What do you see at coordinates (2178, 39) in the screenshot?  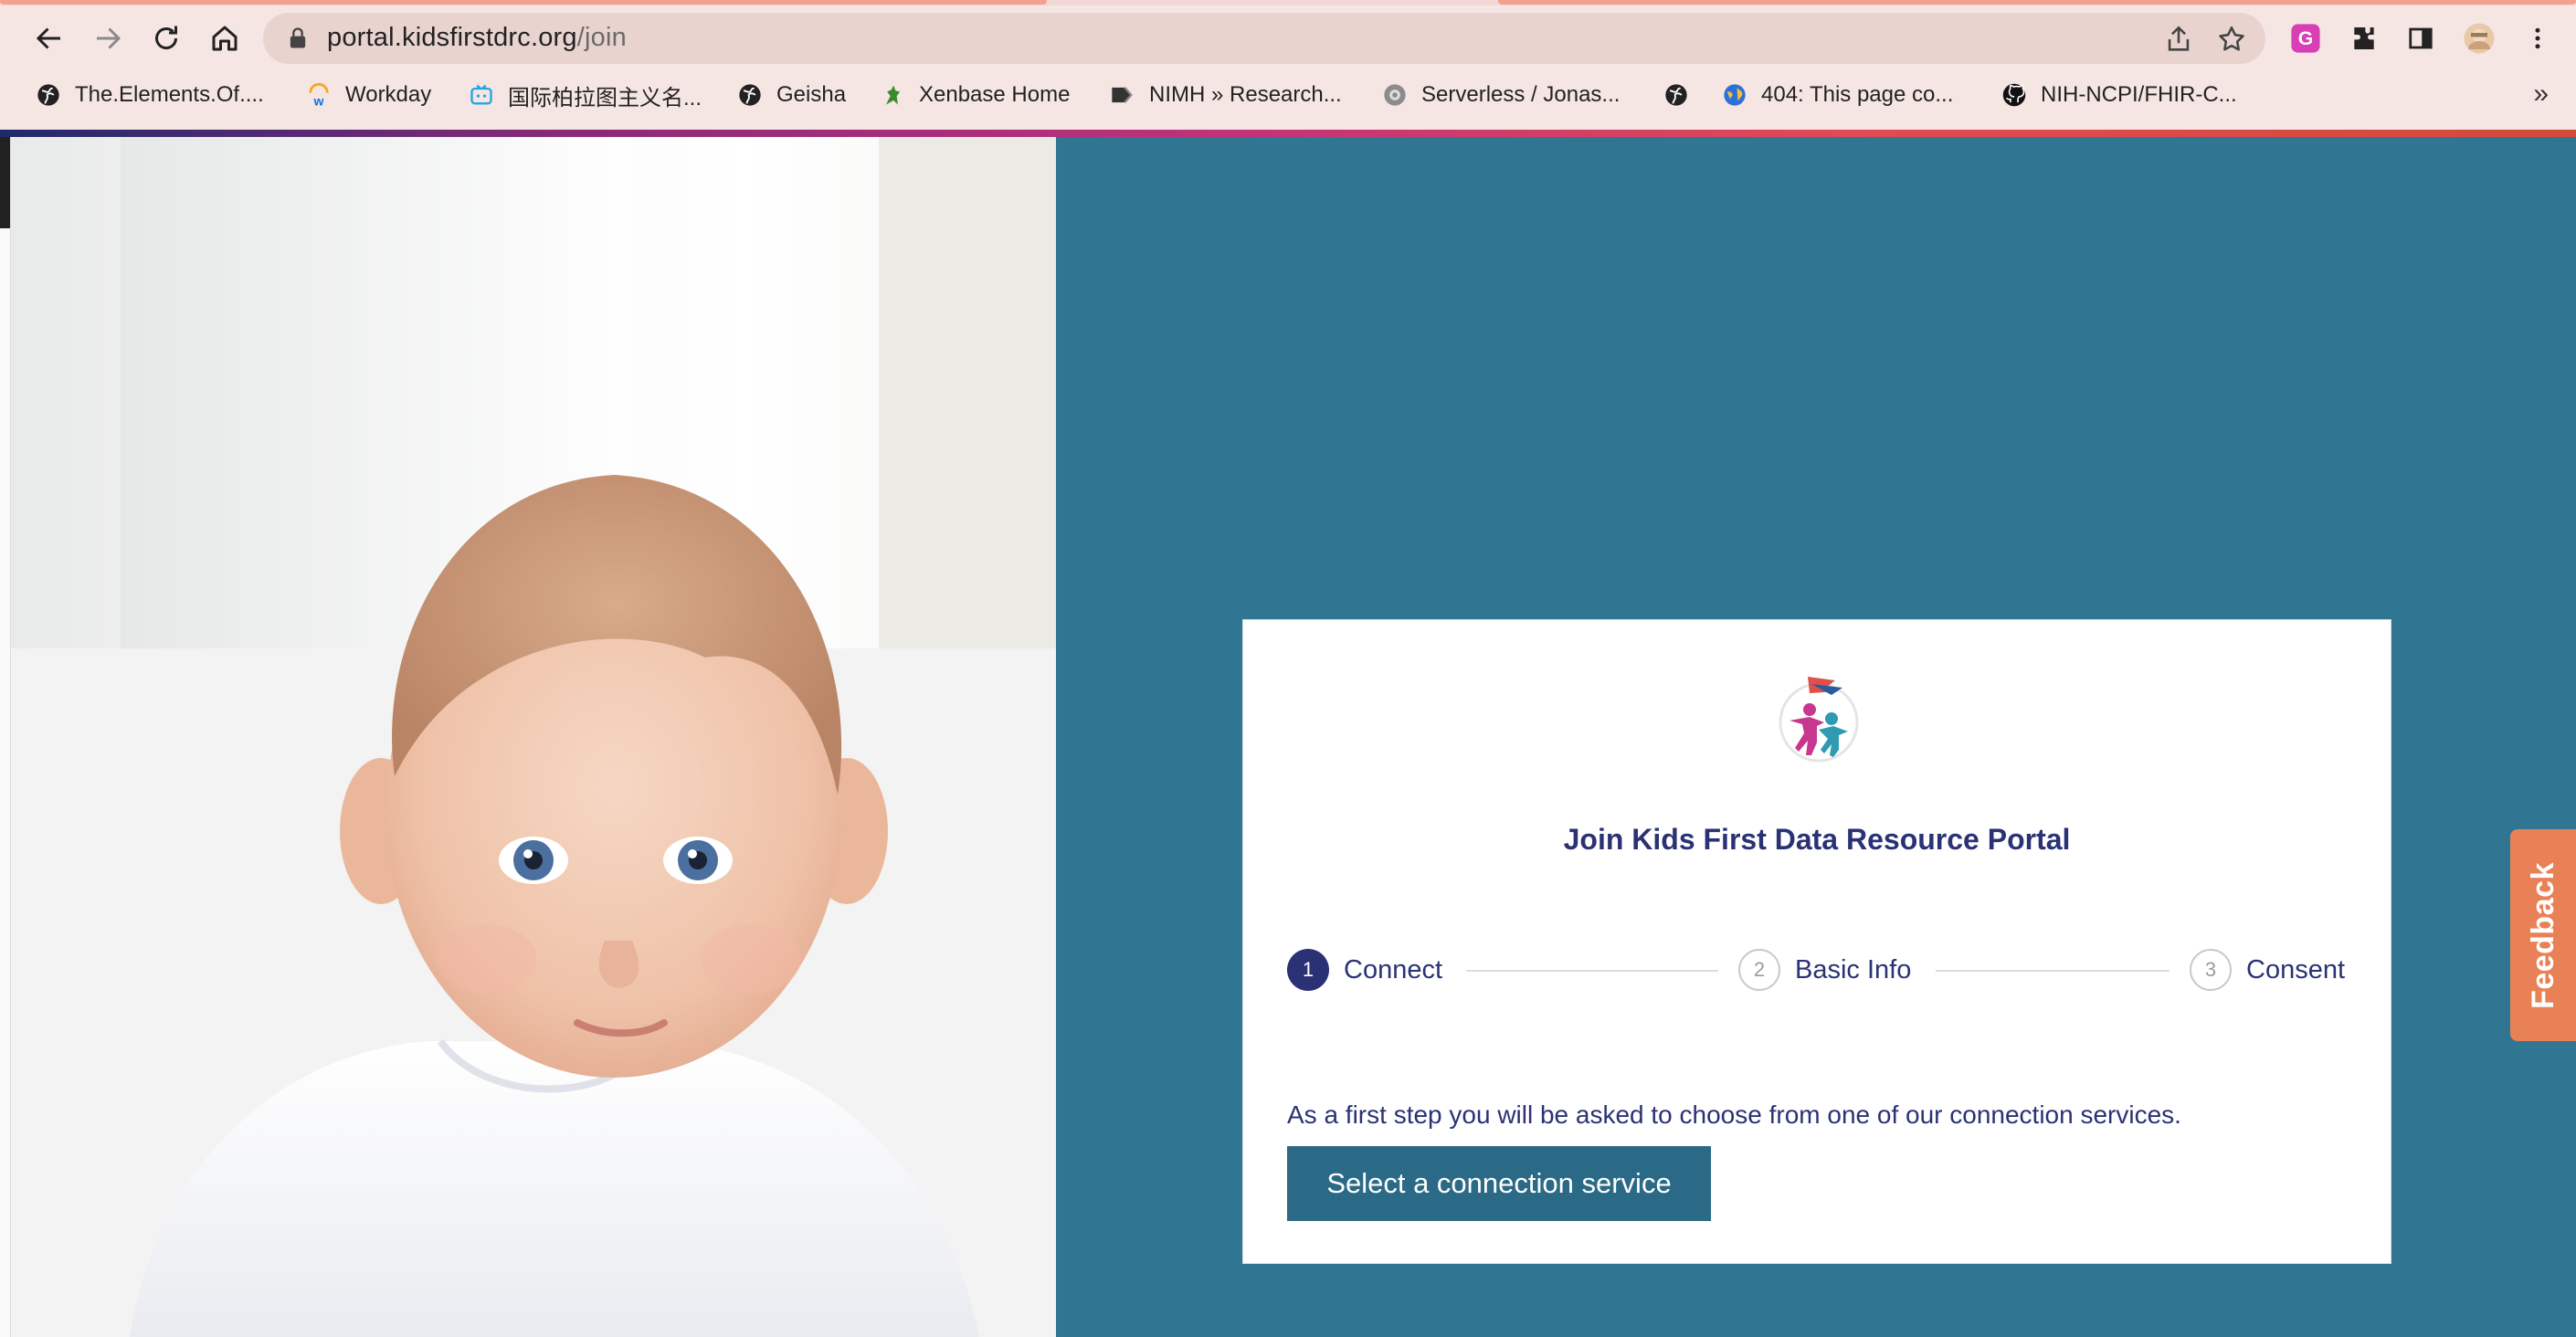 I see `share-icon` at bounding box center [2178, 39].